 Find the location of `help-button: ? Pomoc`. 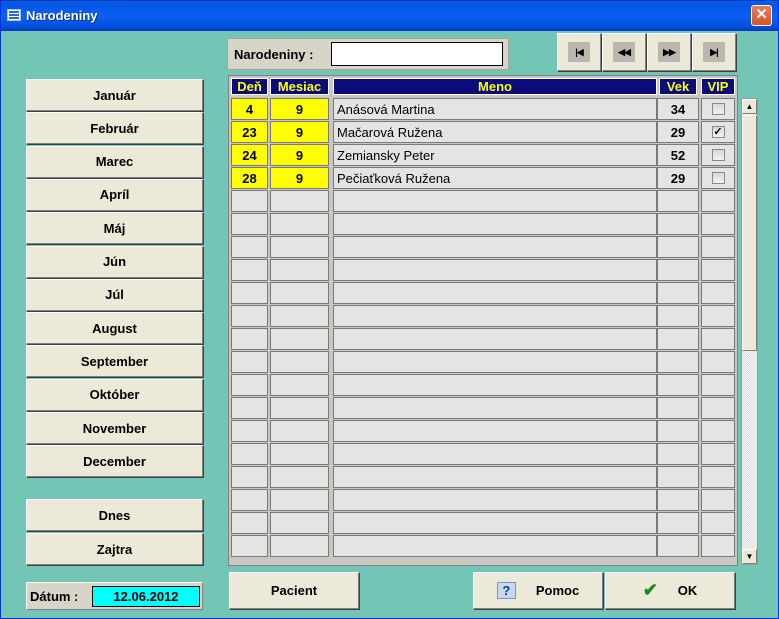

help-button: ? Pomoc is located at coordinates (538, 590).